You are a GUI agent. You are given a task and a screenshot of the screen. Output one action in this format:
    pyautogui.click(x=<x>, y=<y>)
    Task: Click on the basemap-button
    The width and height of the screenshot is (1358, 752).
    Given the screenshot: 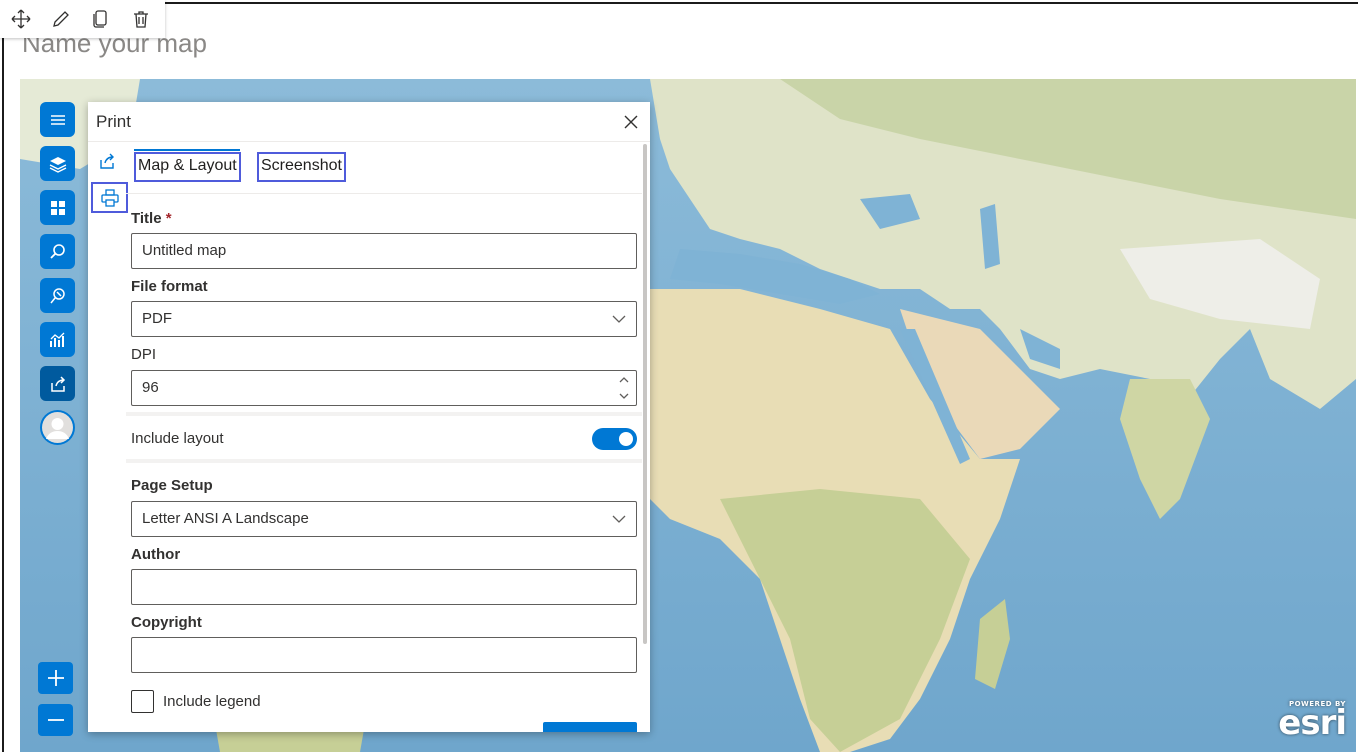 What is the action you would take?
    pyautogui.click(x=57, y=207)
    